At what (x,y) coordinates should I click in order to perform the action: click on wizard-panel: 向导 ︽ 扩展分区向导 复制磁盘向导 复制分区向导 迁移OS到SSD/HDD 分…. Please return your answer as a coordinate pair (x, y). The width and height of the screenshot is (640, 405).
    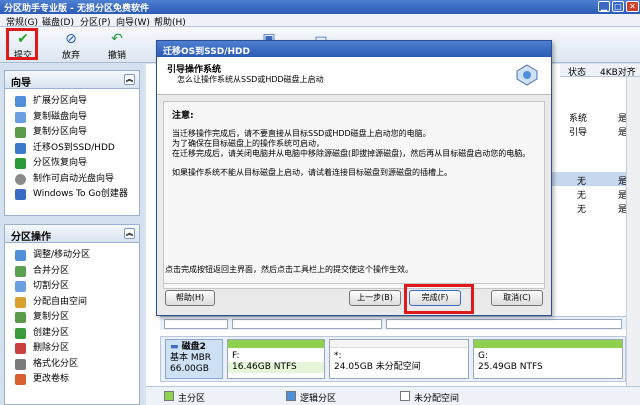
    Looking at the image, I should click on (72, 143).